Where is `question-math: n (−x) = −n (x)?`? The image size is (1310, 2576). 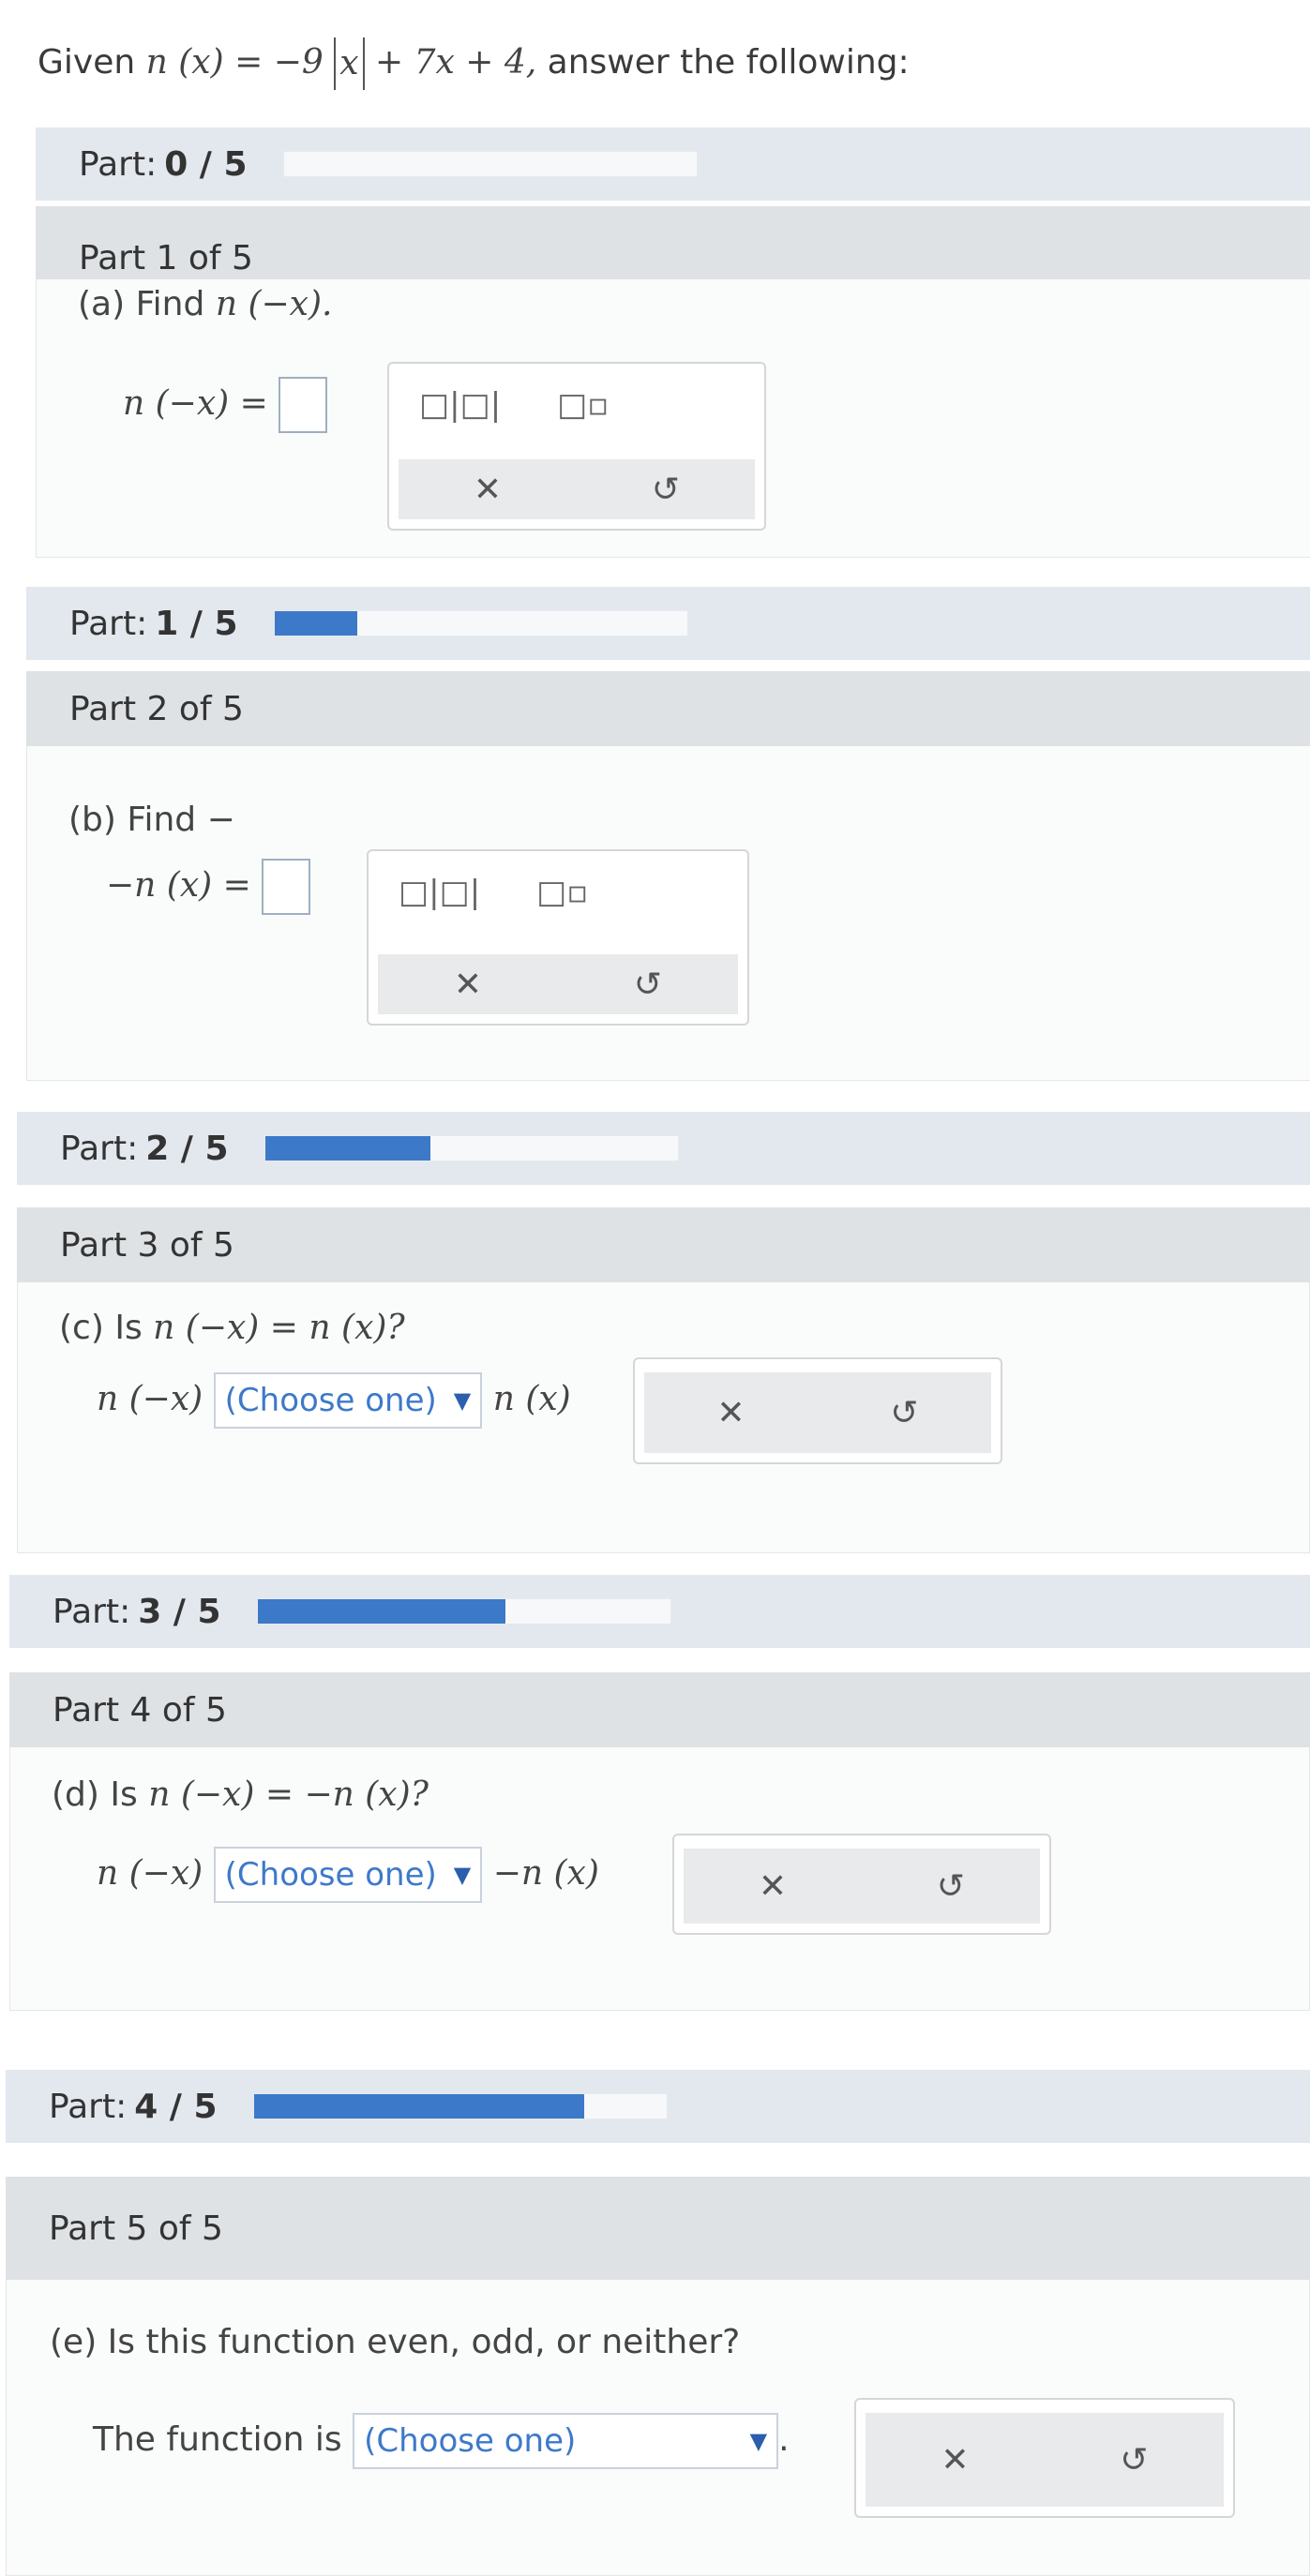
question-math: n (−x) = −n (x)? is located at coordinates (288, 1795).